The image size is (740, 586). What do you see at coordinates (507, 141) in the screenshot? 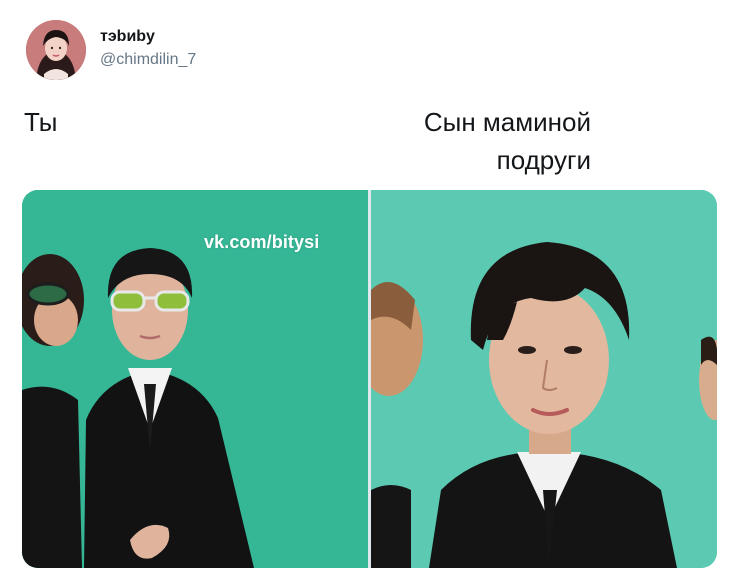
I see `caption-right: Сын маминой подруги` at bounding box center [507, 141].